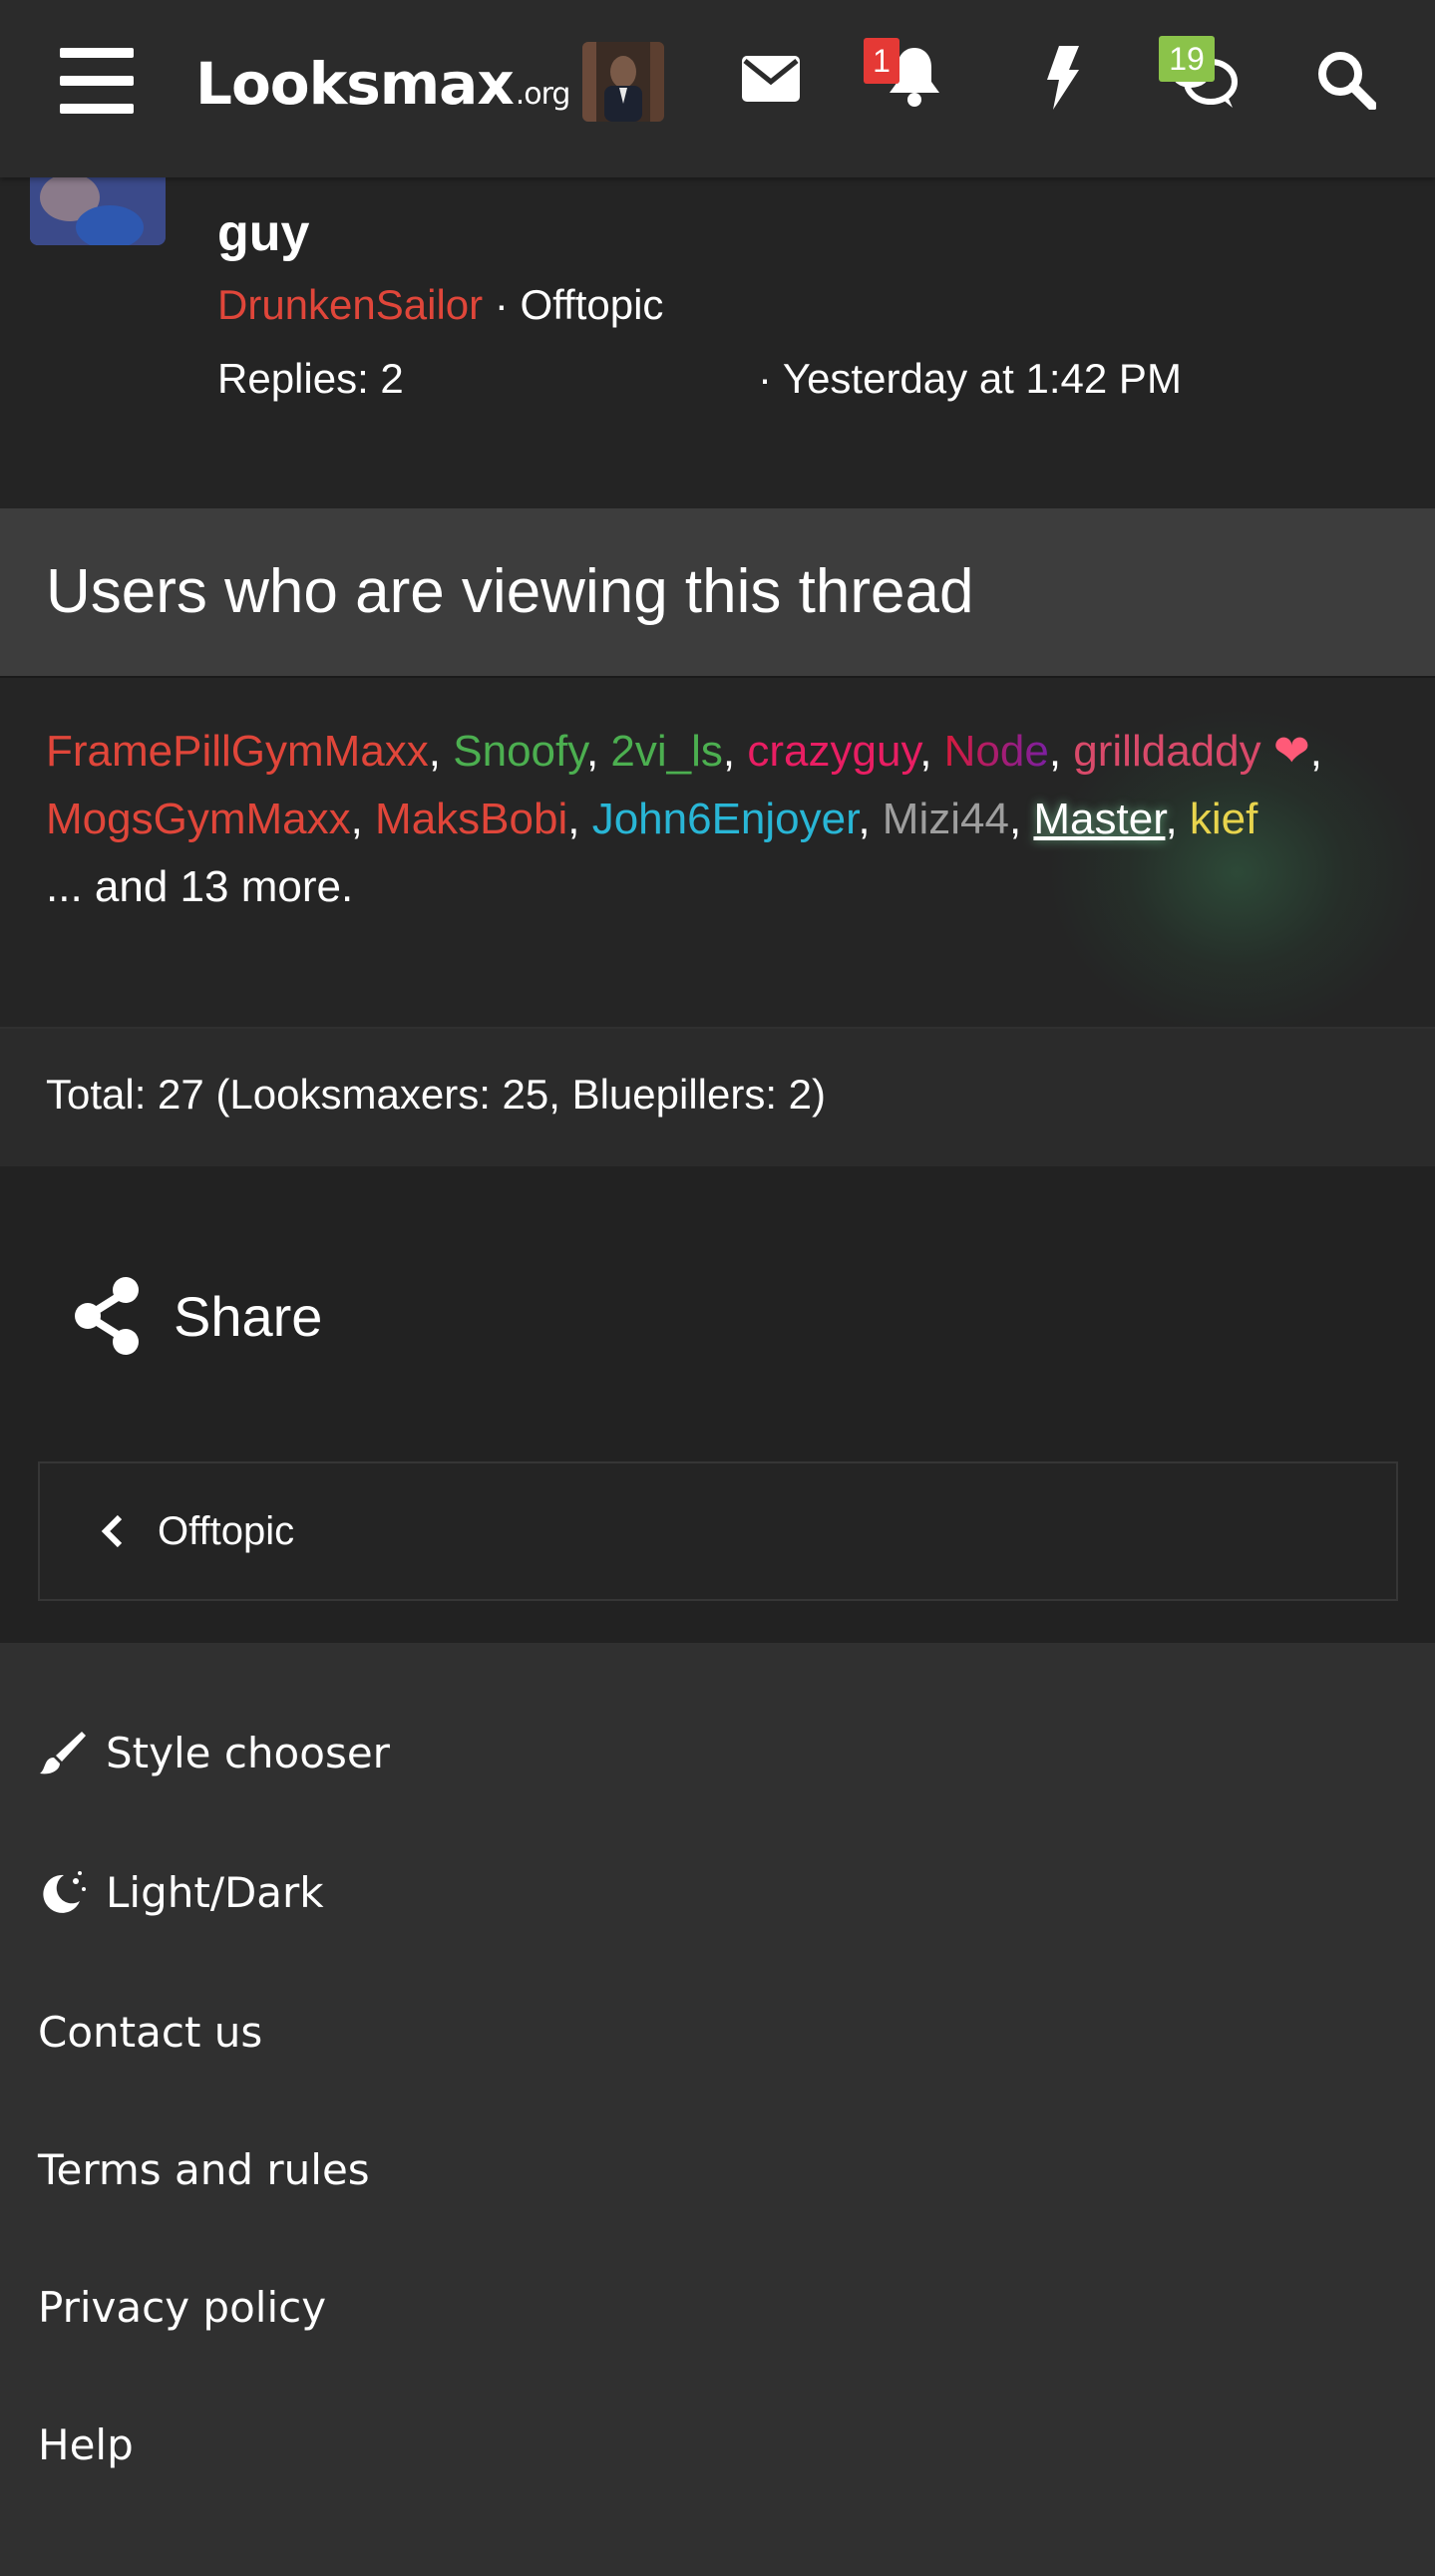 This screenshot has width=1435, height=2576. What do you see at coordinates (1187, 59) in the screenshot?
I see `conversations-badge: 19` at bounding box center [1187, 59].